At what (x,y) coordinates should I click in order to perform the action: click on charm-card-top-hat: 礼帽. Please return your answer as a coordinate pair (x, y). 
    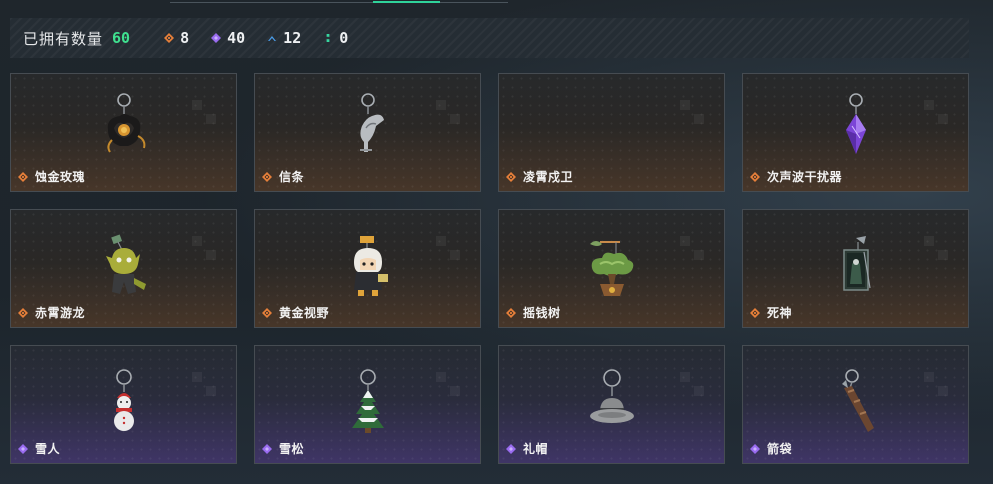
    Looking at the image, I should click on (611, 404).